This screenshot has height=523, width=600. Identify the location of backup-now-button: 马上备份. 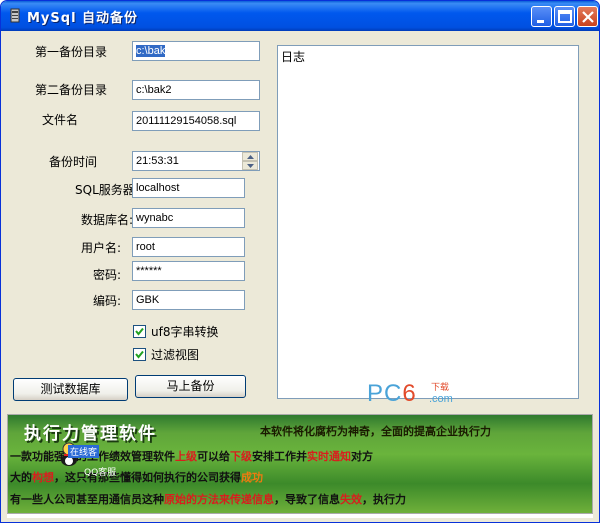
(190, 386).